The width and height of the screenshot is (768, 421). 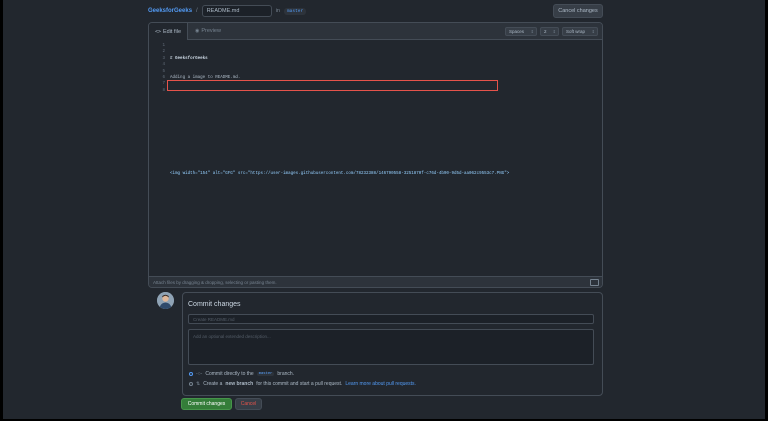 I want to click on new-branch-text-pre: Create a, so click(x=213, y=384).